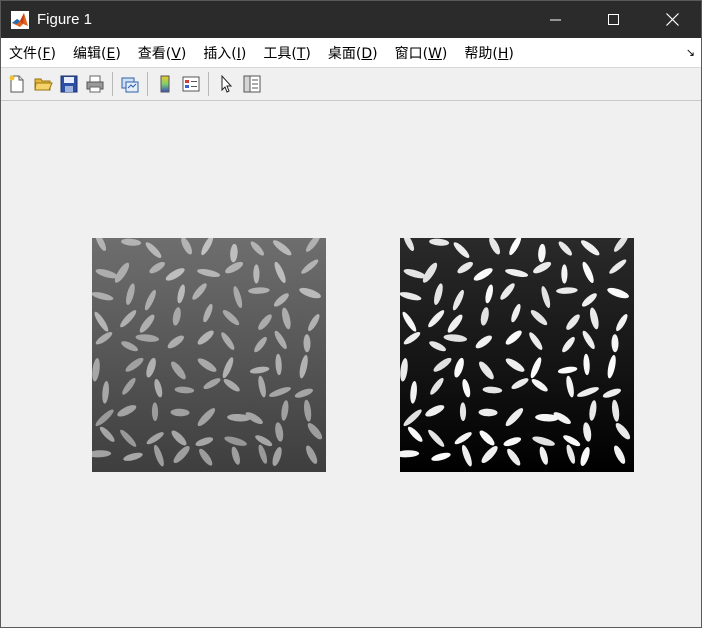 Image resolution: width=702 pixels, height=628 pixels. I want to click on title-bar: Figure 1, so click(351, 19).